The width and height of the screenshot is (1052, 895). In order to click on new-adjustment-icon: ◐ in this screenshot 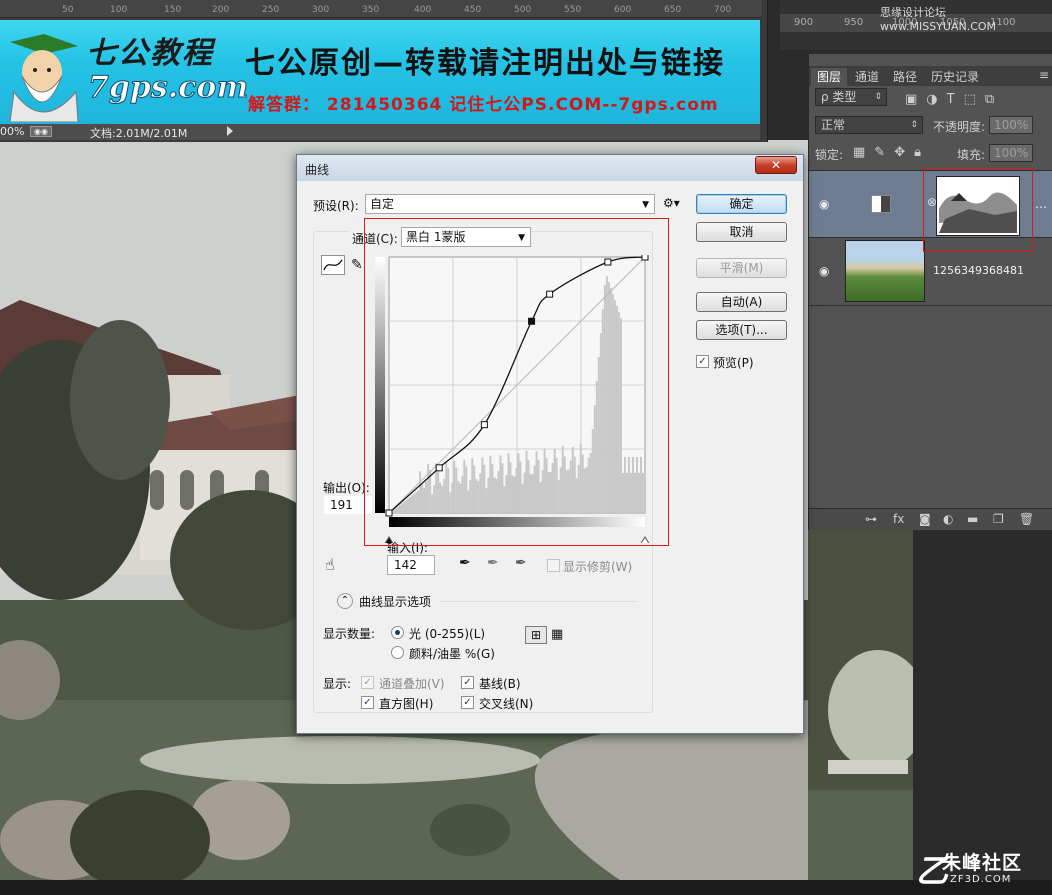, I will do `click(948, 519)`.